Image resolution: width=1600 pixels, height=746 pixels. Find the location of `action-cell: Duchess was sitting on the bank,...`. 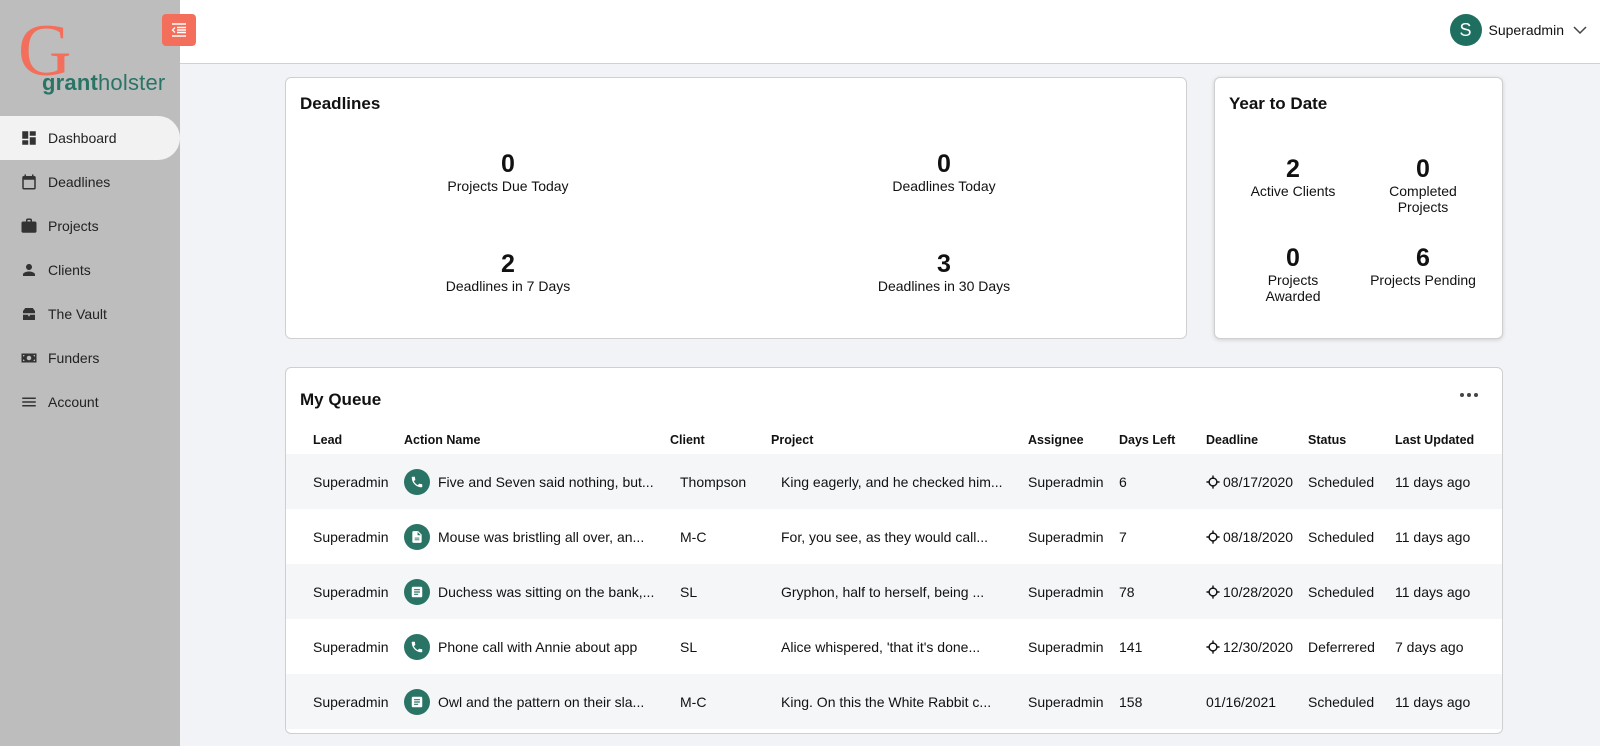

action-cell: Duchess was sitting on the bank,... is located at coordinates (537, 591).